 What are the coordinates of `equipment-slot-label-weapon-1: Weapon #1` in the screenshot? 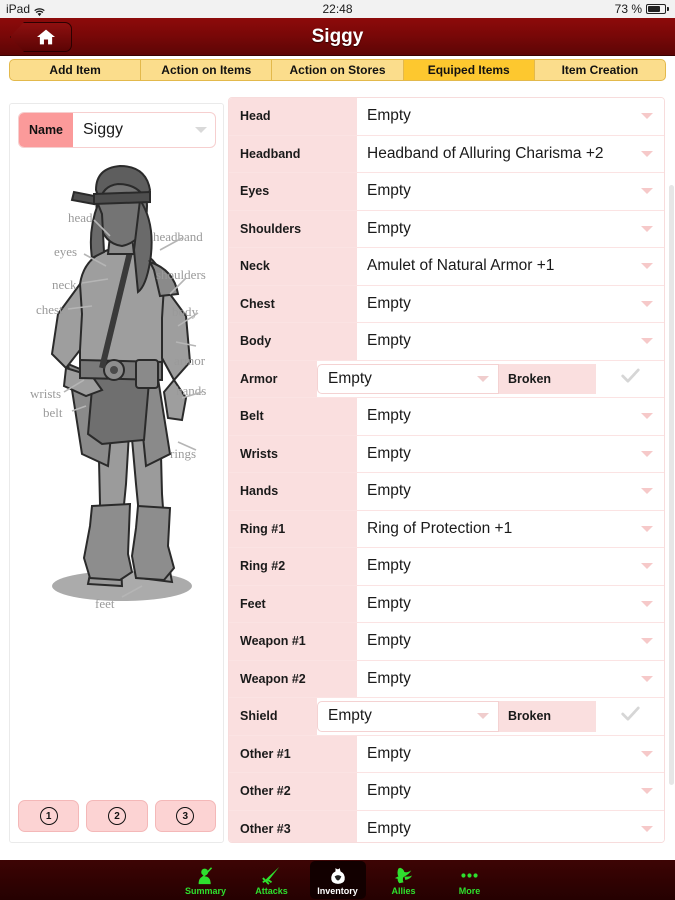 It's located at (293, 641).